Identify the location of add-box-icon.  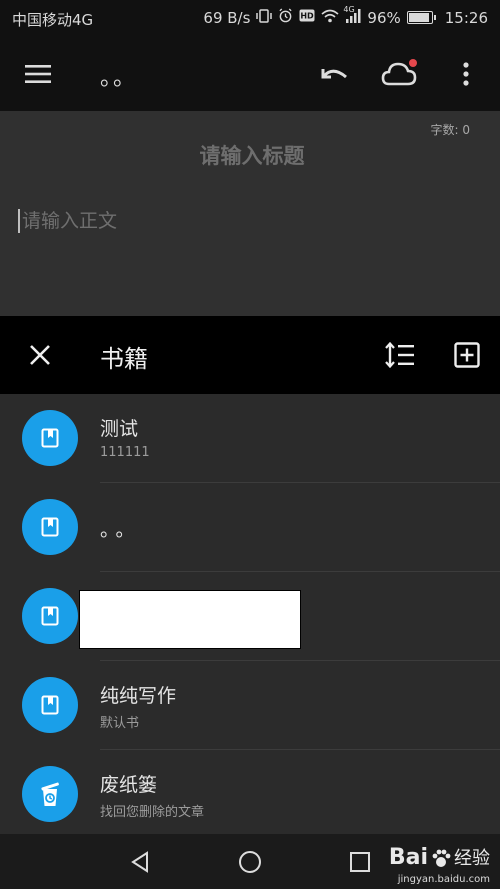
(467, 355).